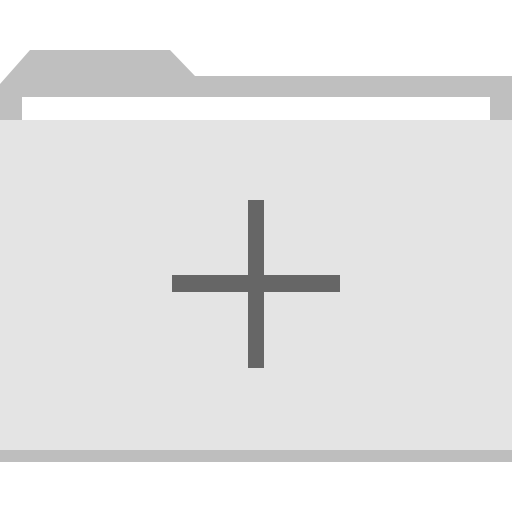 The width and height of the screenshot is (512, 512). What do you see at coordinates (256, 283) in the screenshot?
I see `plus-horizontal-bar` at bounding box center [256, 283].